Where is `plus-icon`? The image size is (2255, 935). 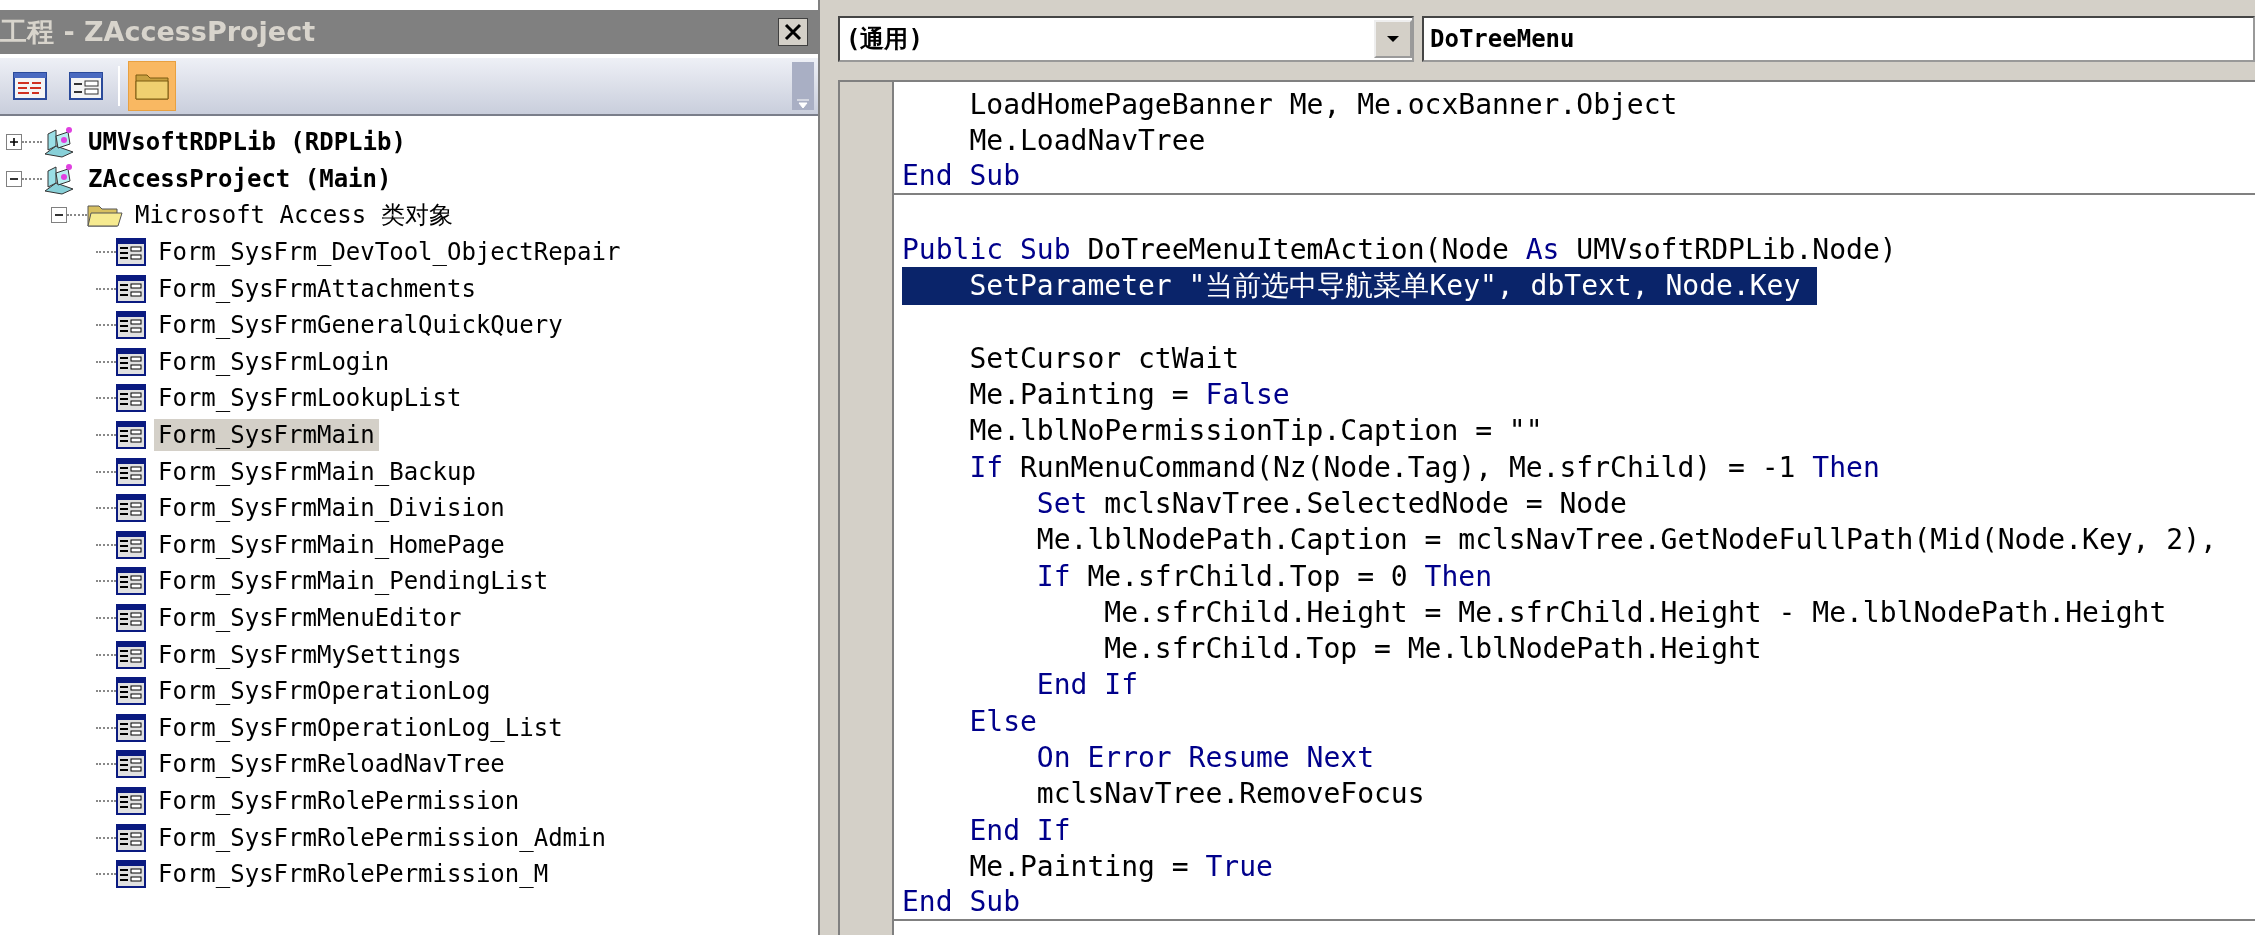 plus-icon is located at coordinates (14, 142).